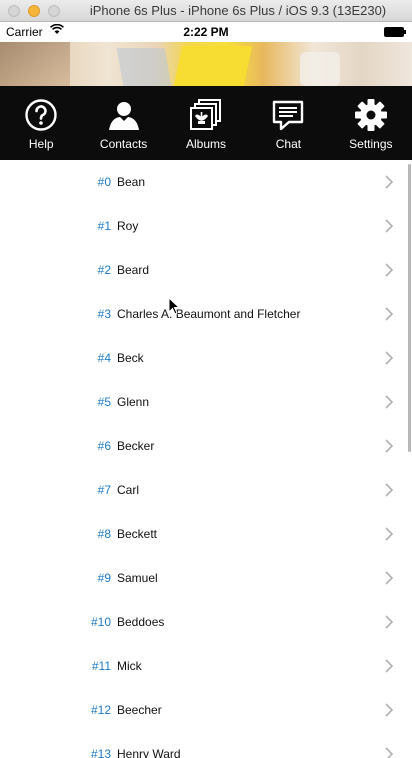 The image size is (412, 758). Describe the element at coordinates (206, 534) in the screenshot. I see `contact-list-row: #8 Beckett` at that location.